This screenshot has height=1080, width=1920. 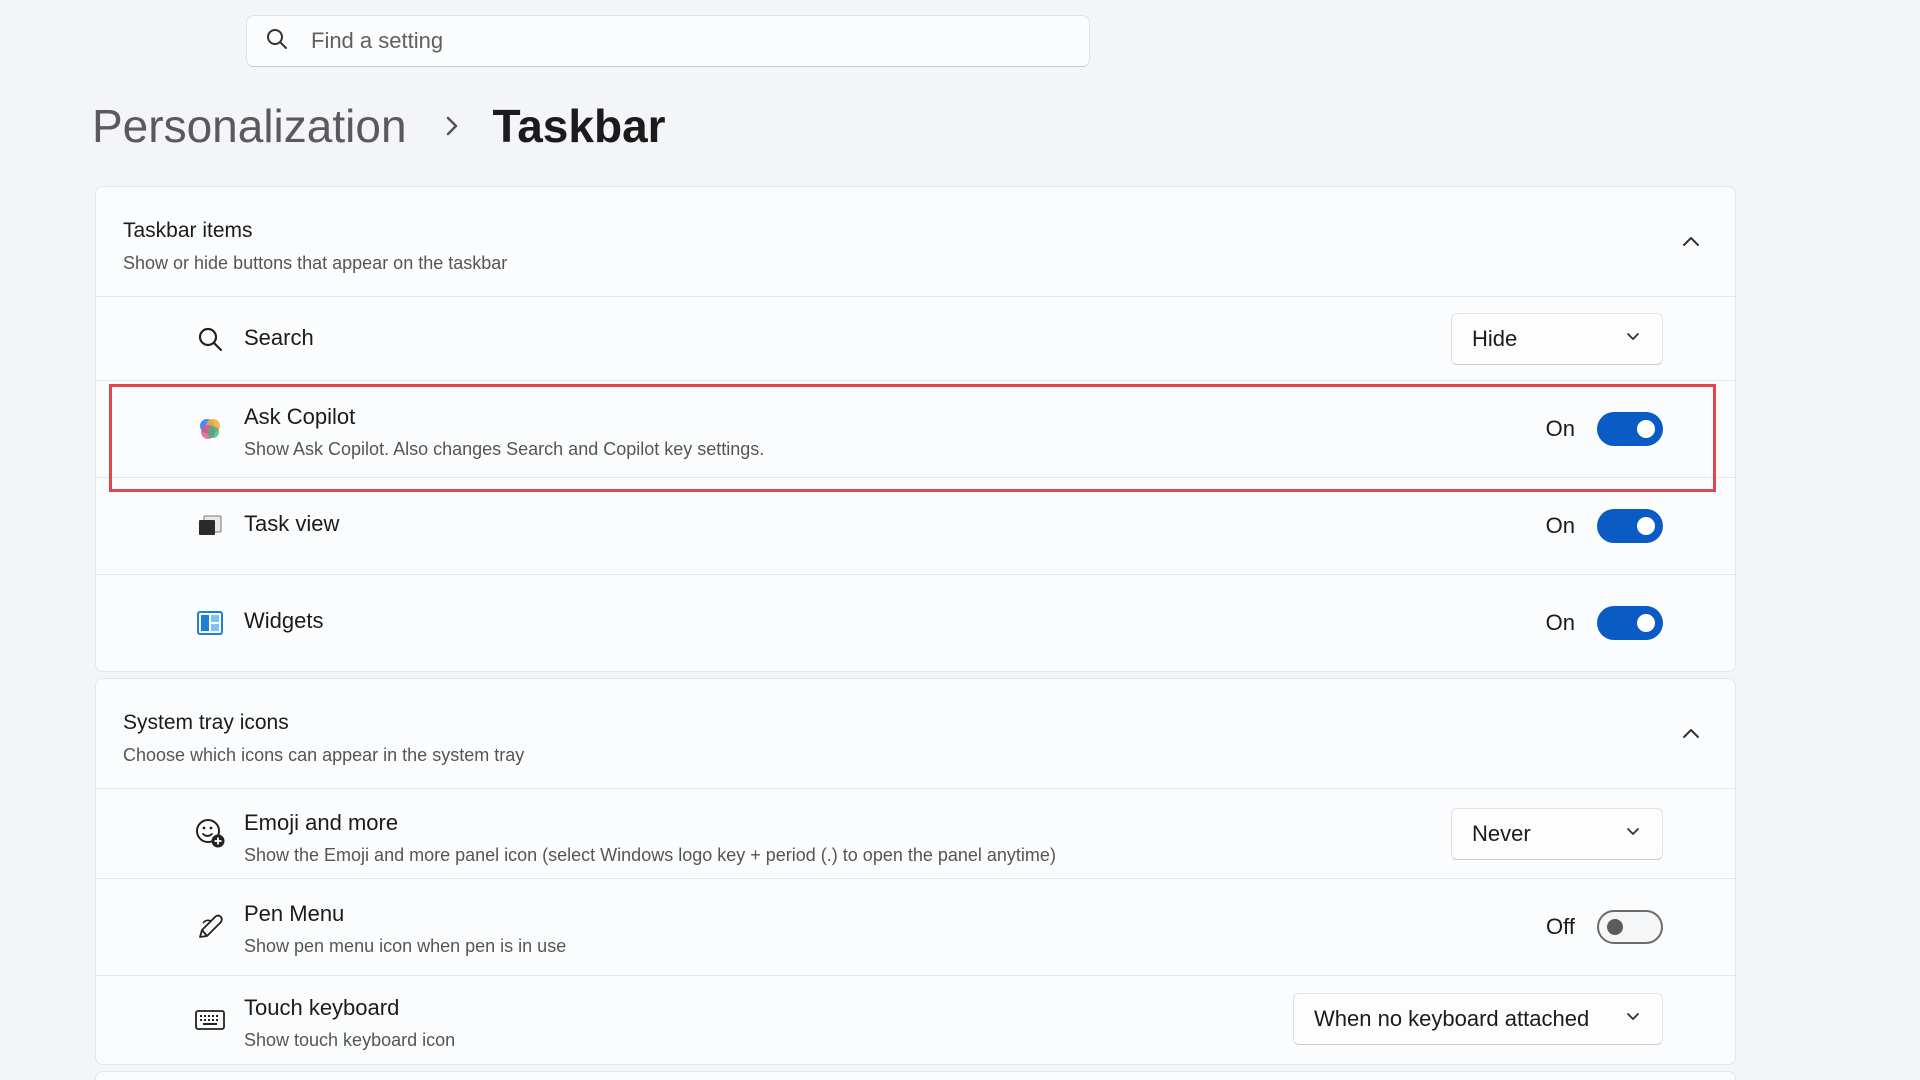 What do you see at coordinates (915, 526) in the screenshot?
I see `row-task-view: Task view On` at bounding box center [915, 526].